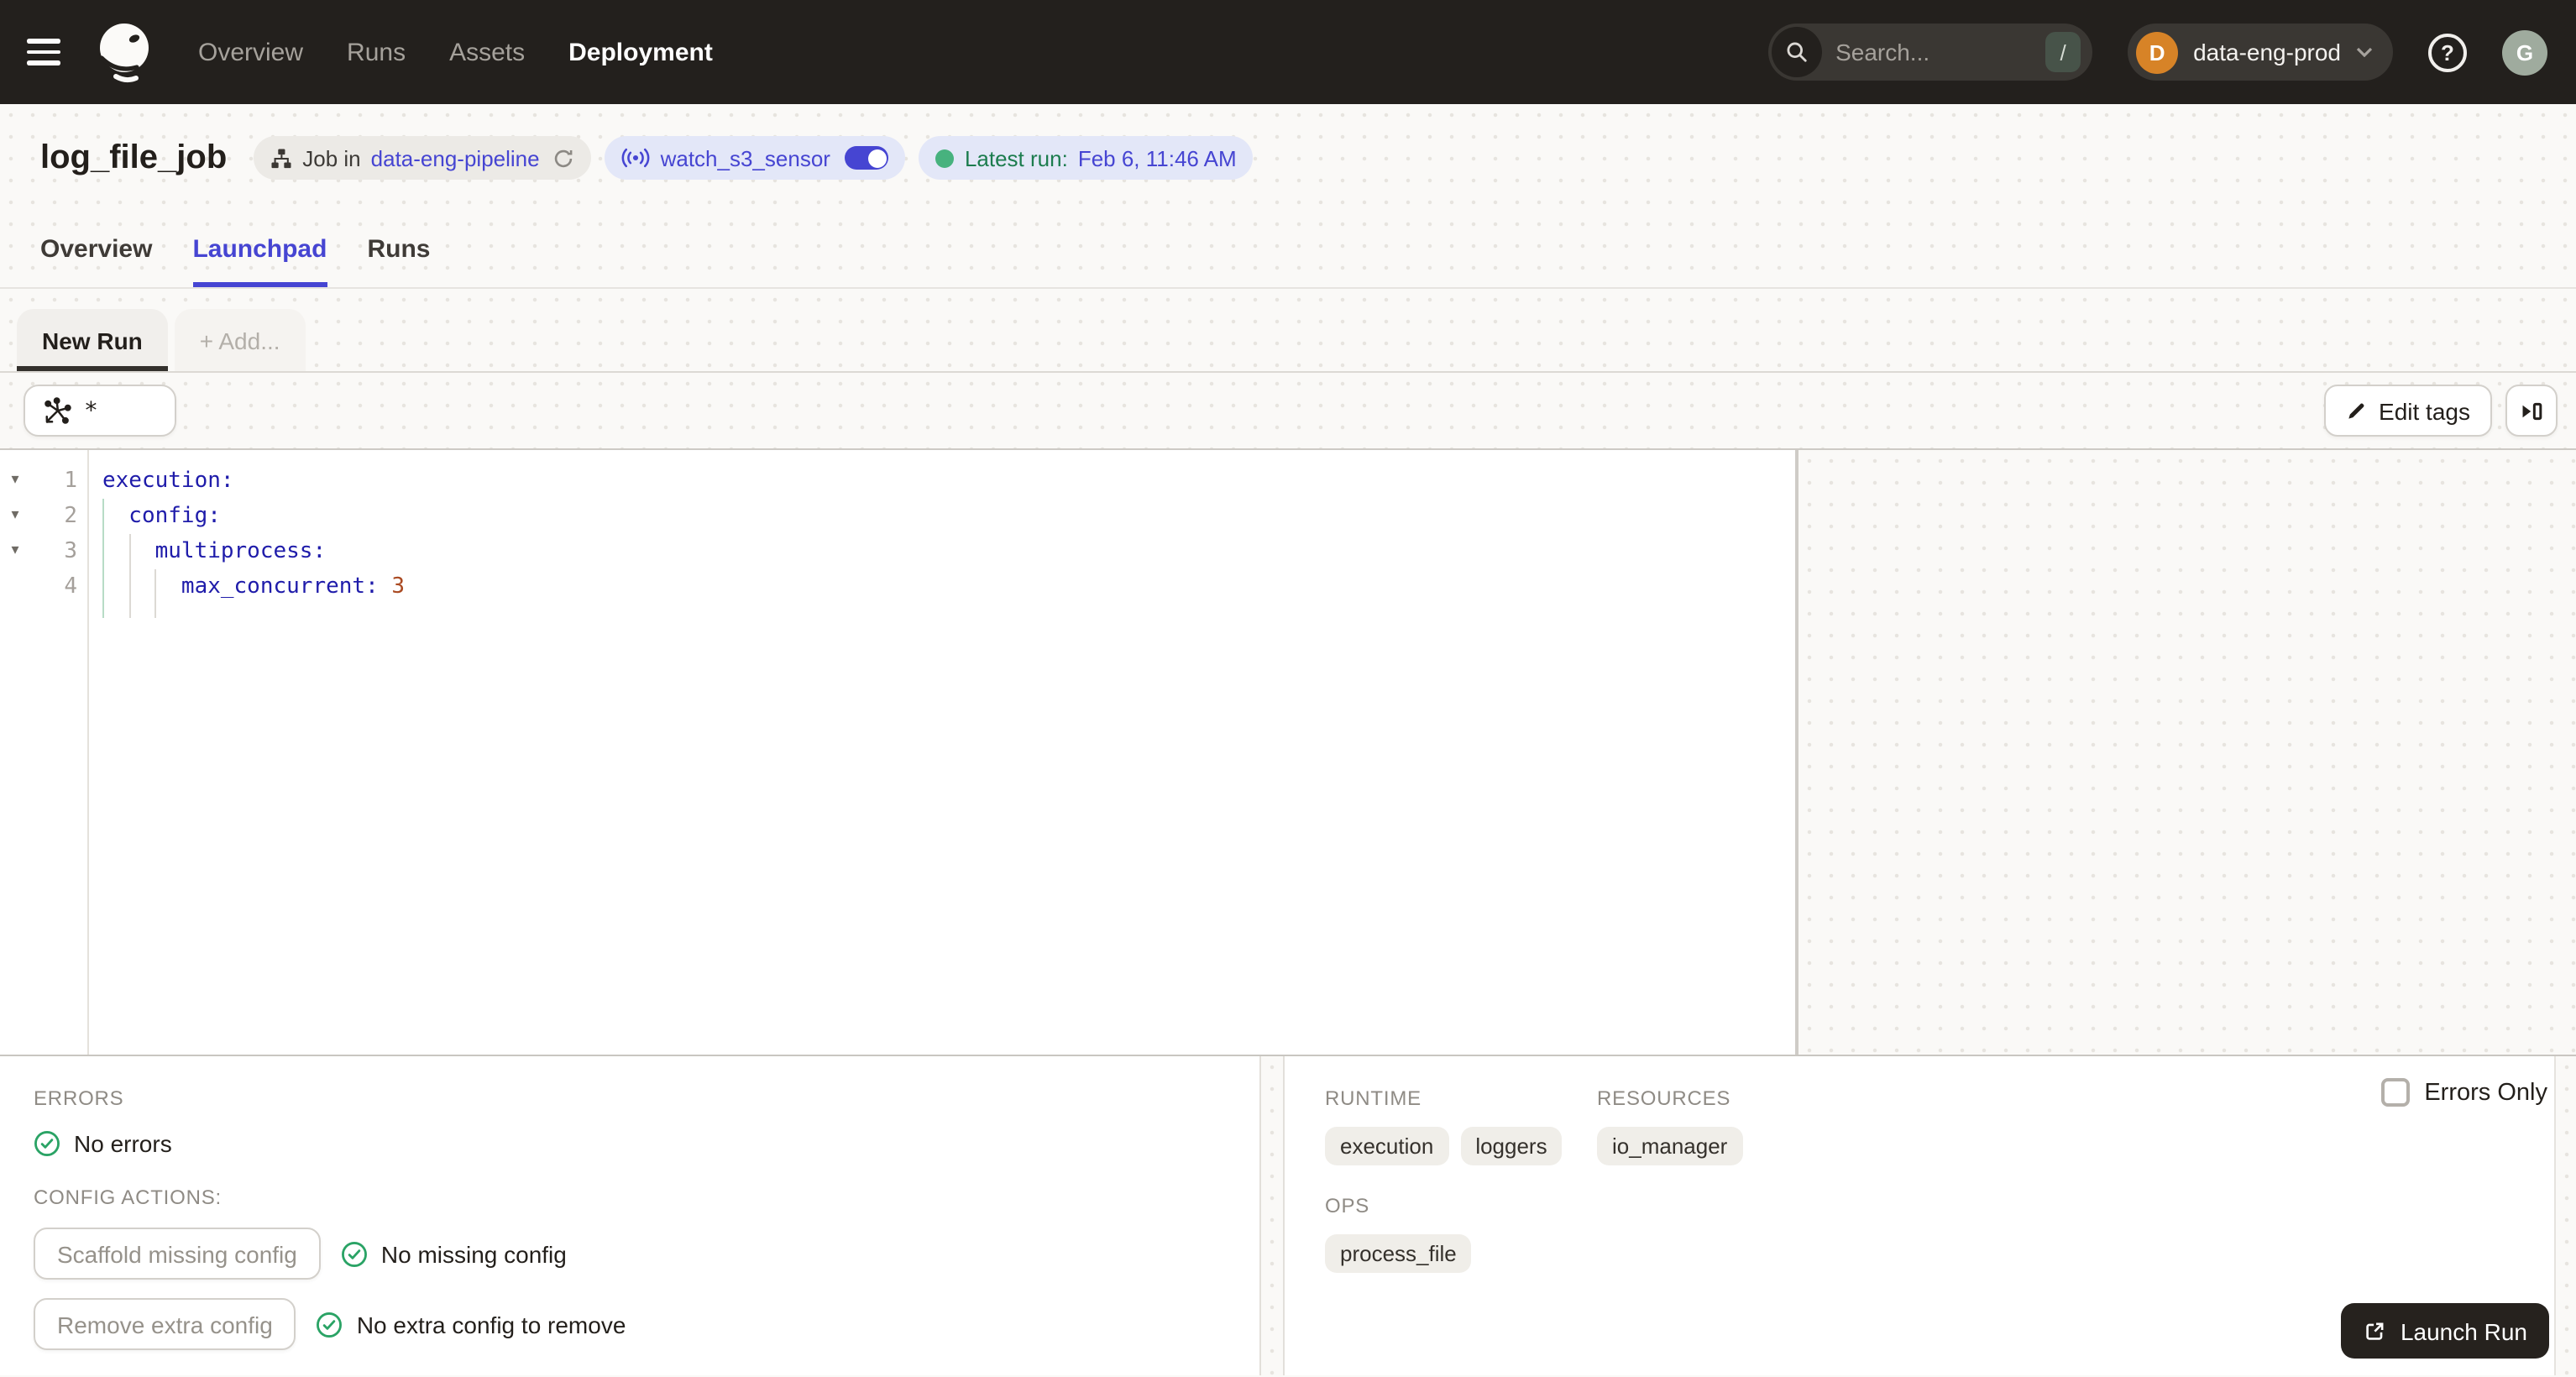 Image resolution: width=2576 pixels, height=1377 pixels. What do you see at coordinates (2565, 1215) in the screenshot?
I see `scrollbar-gutter` at bounding box center [2565, 1215].